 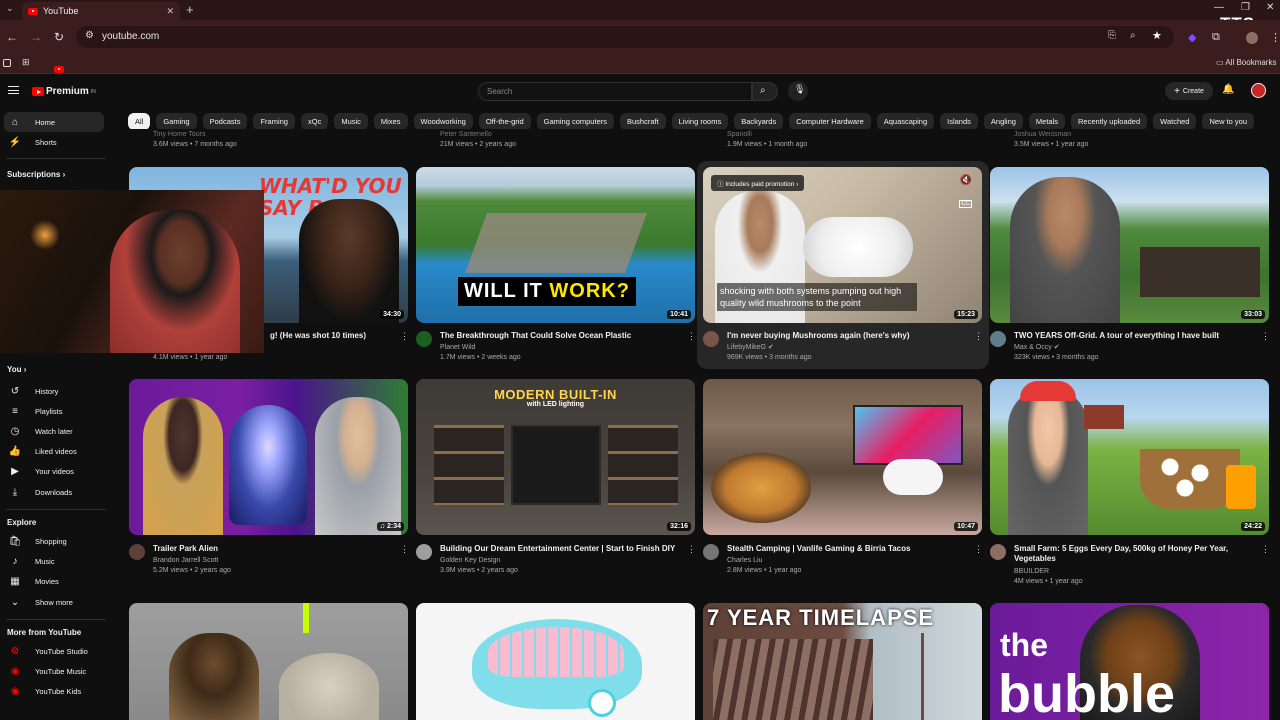 What do you see at coordinates (10, 8) in the screenshot?
I see `tab-search-icon: ⌄` at bounding box center [10, 8].